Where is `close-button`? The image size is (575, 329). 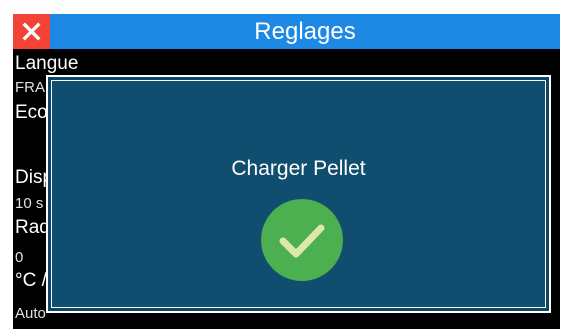
close-button is located at coordinates (31, 31).